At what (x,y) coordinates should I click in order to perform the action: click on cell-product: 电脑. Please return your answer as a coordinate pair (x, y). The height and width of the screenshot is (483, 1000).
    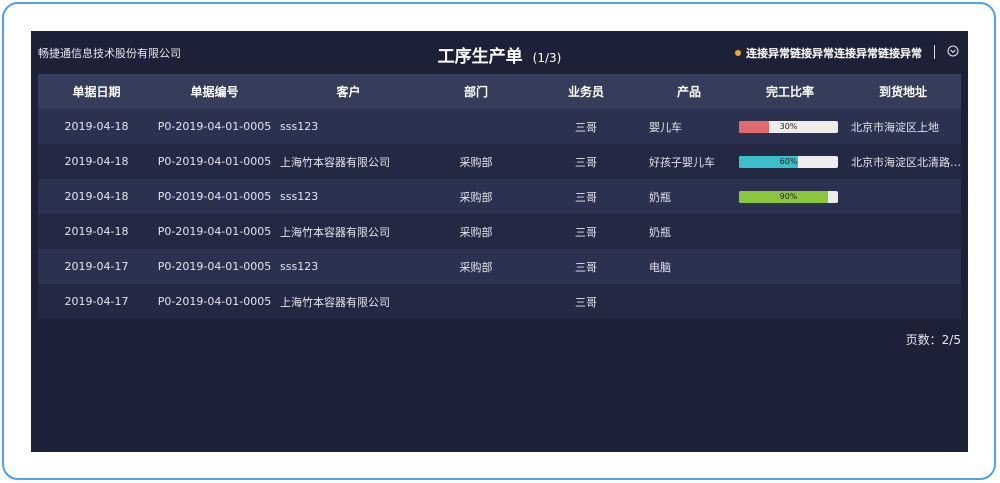
    Looking at the image, I should click on (660, 267).